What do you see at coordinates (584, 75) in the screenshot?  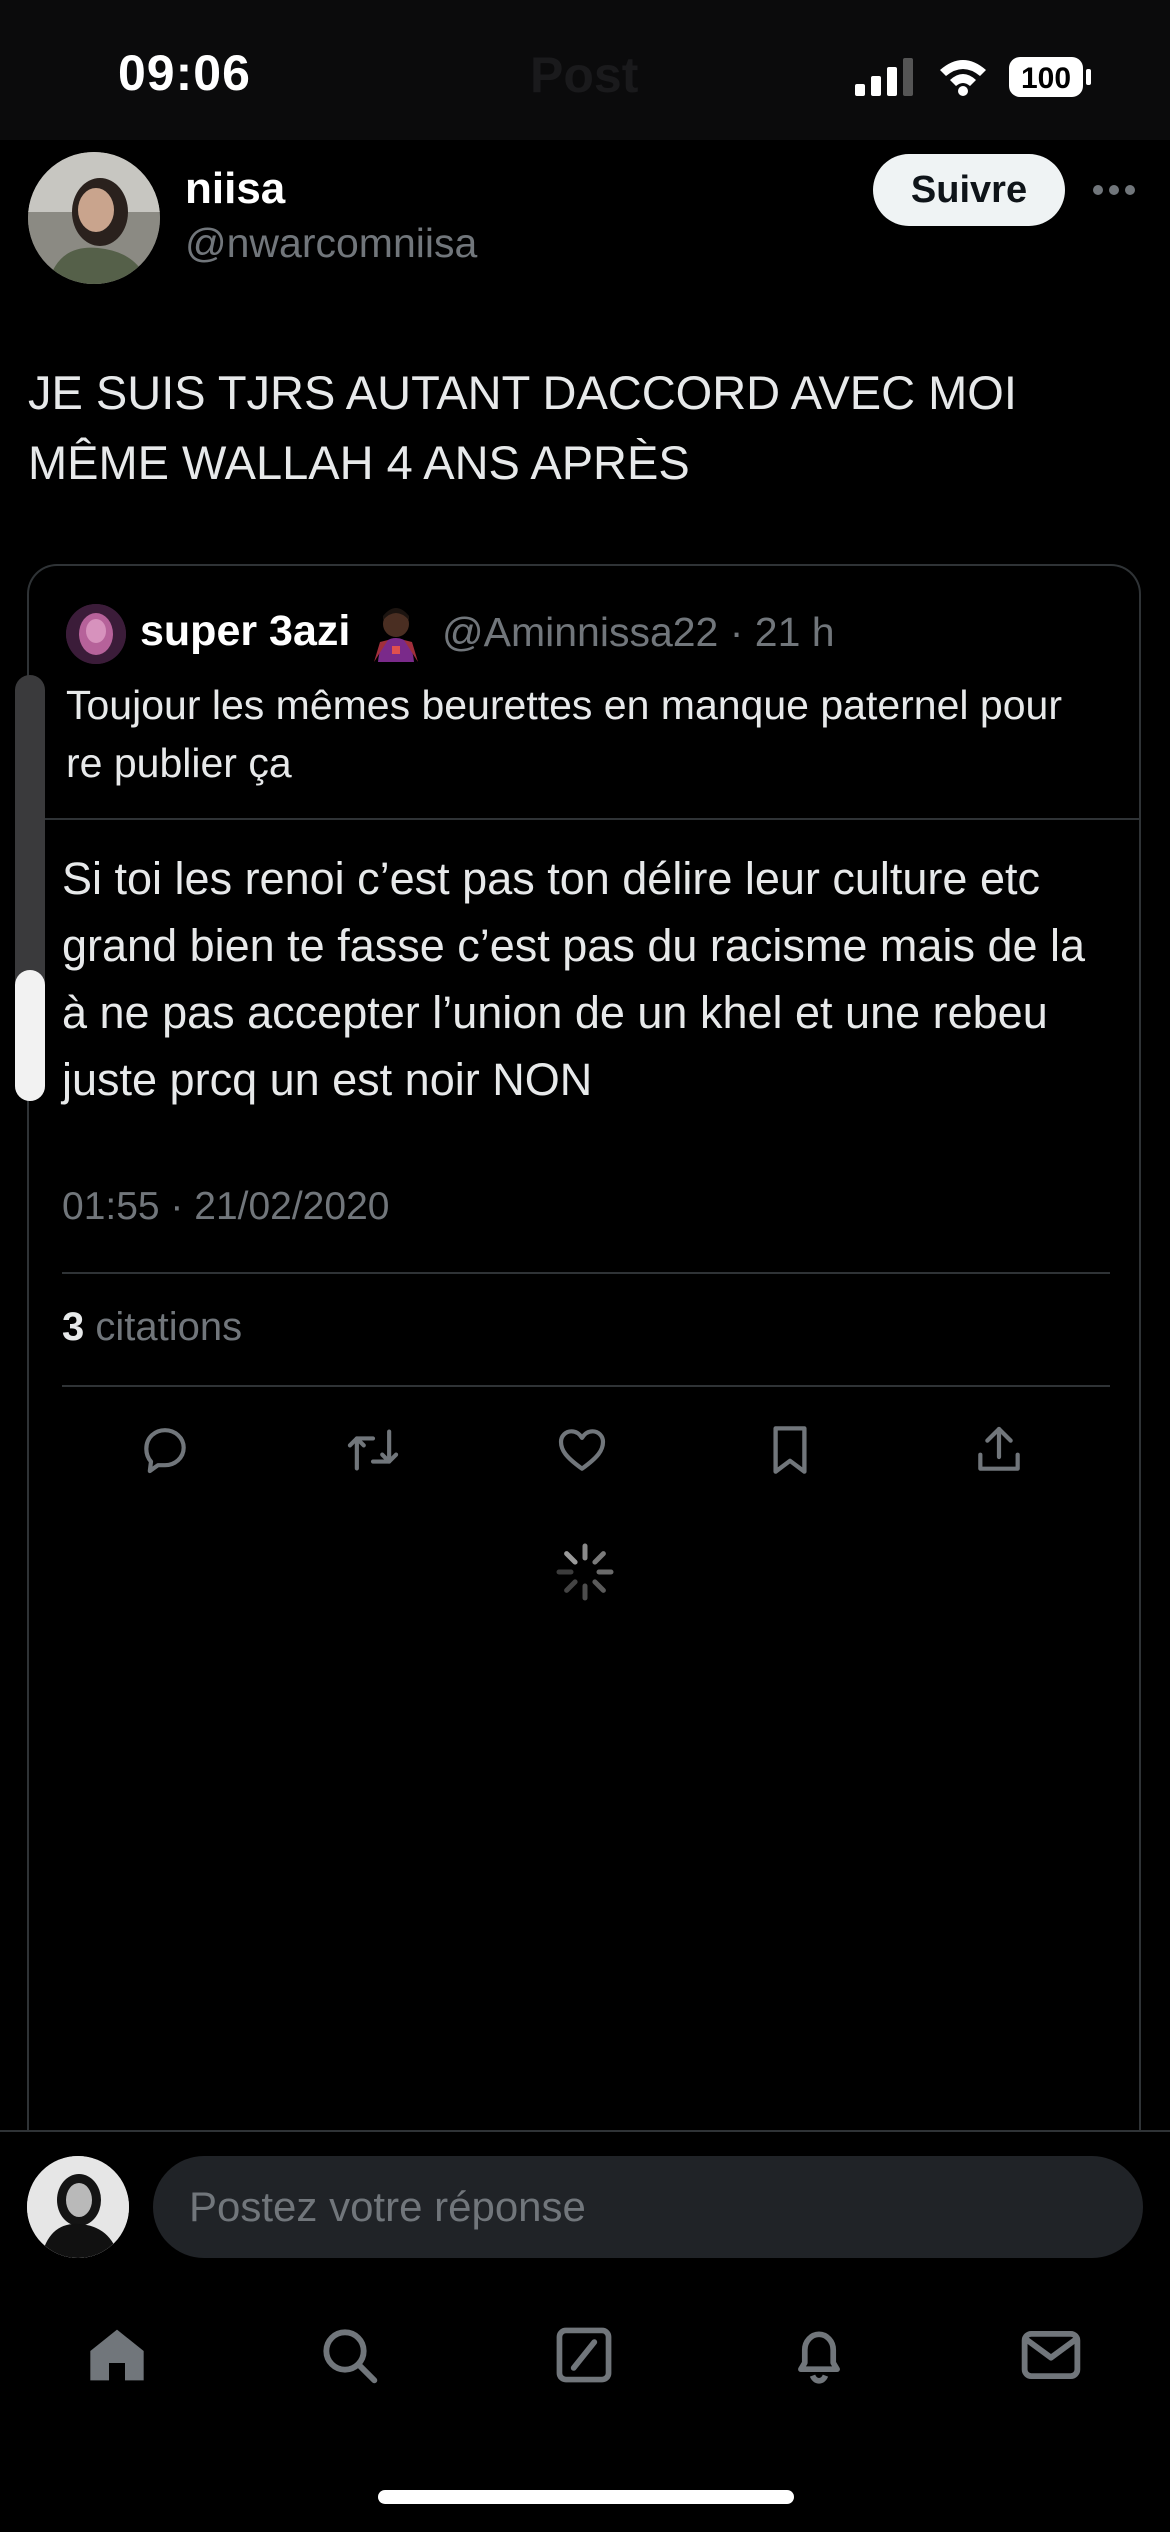 I see `status-title-ghost: Post` at bounding box center [584, 75].